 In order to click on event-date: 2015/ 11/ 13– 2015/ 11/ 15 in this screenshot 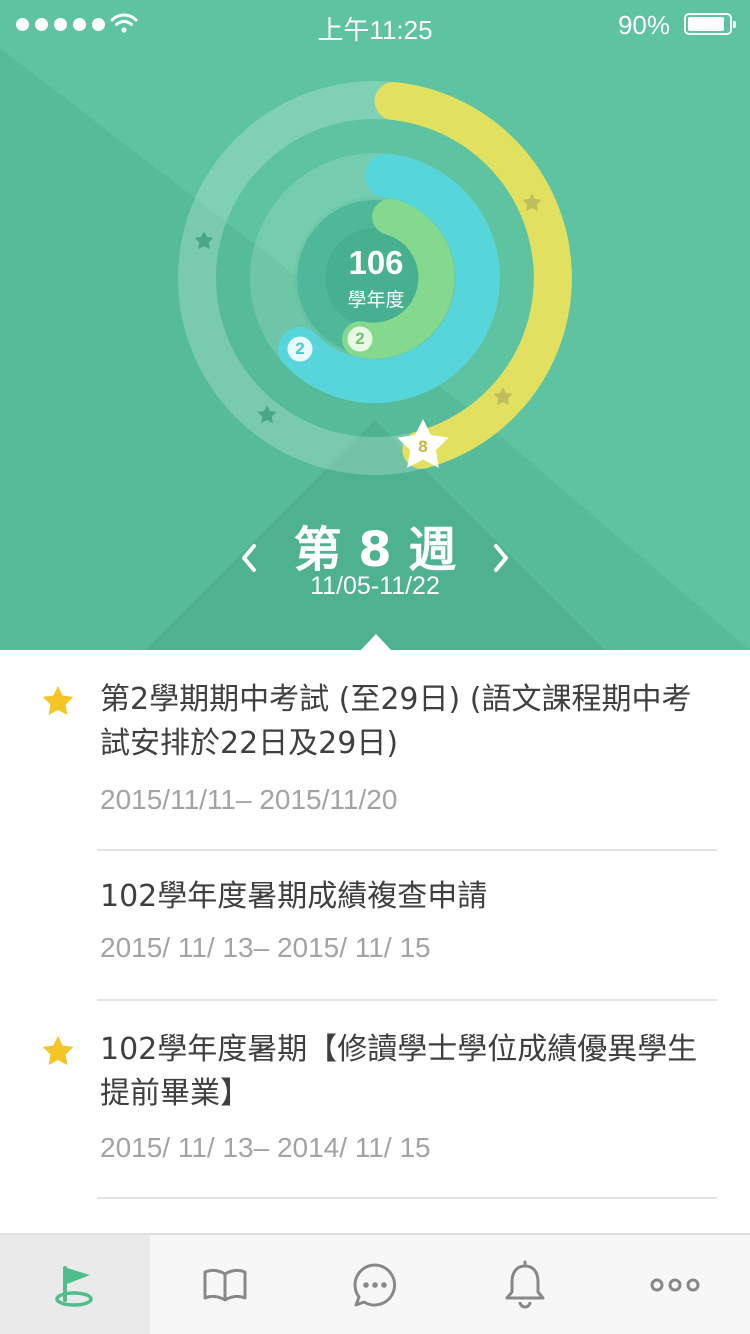, I will do `click(265, 947)`.